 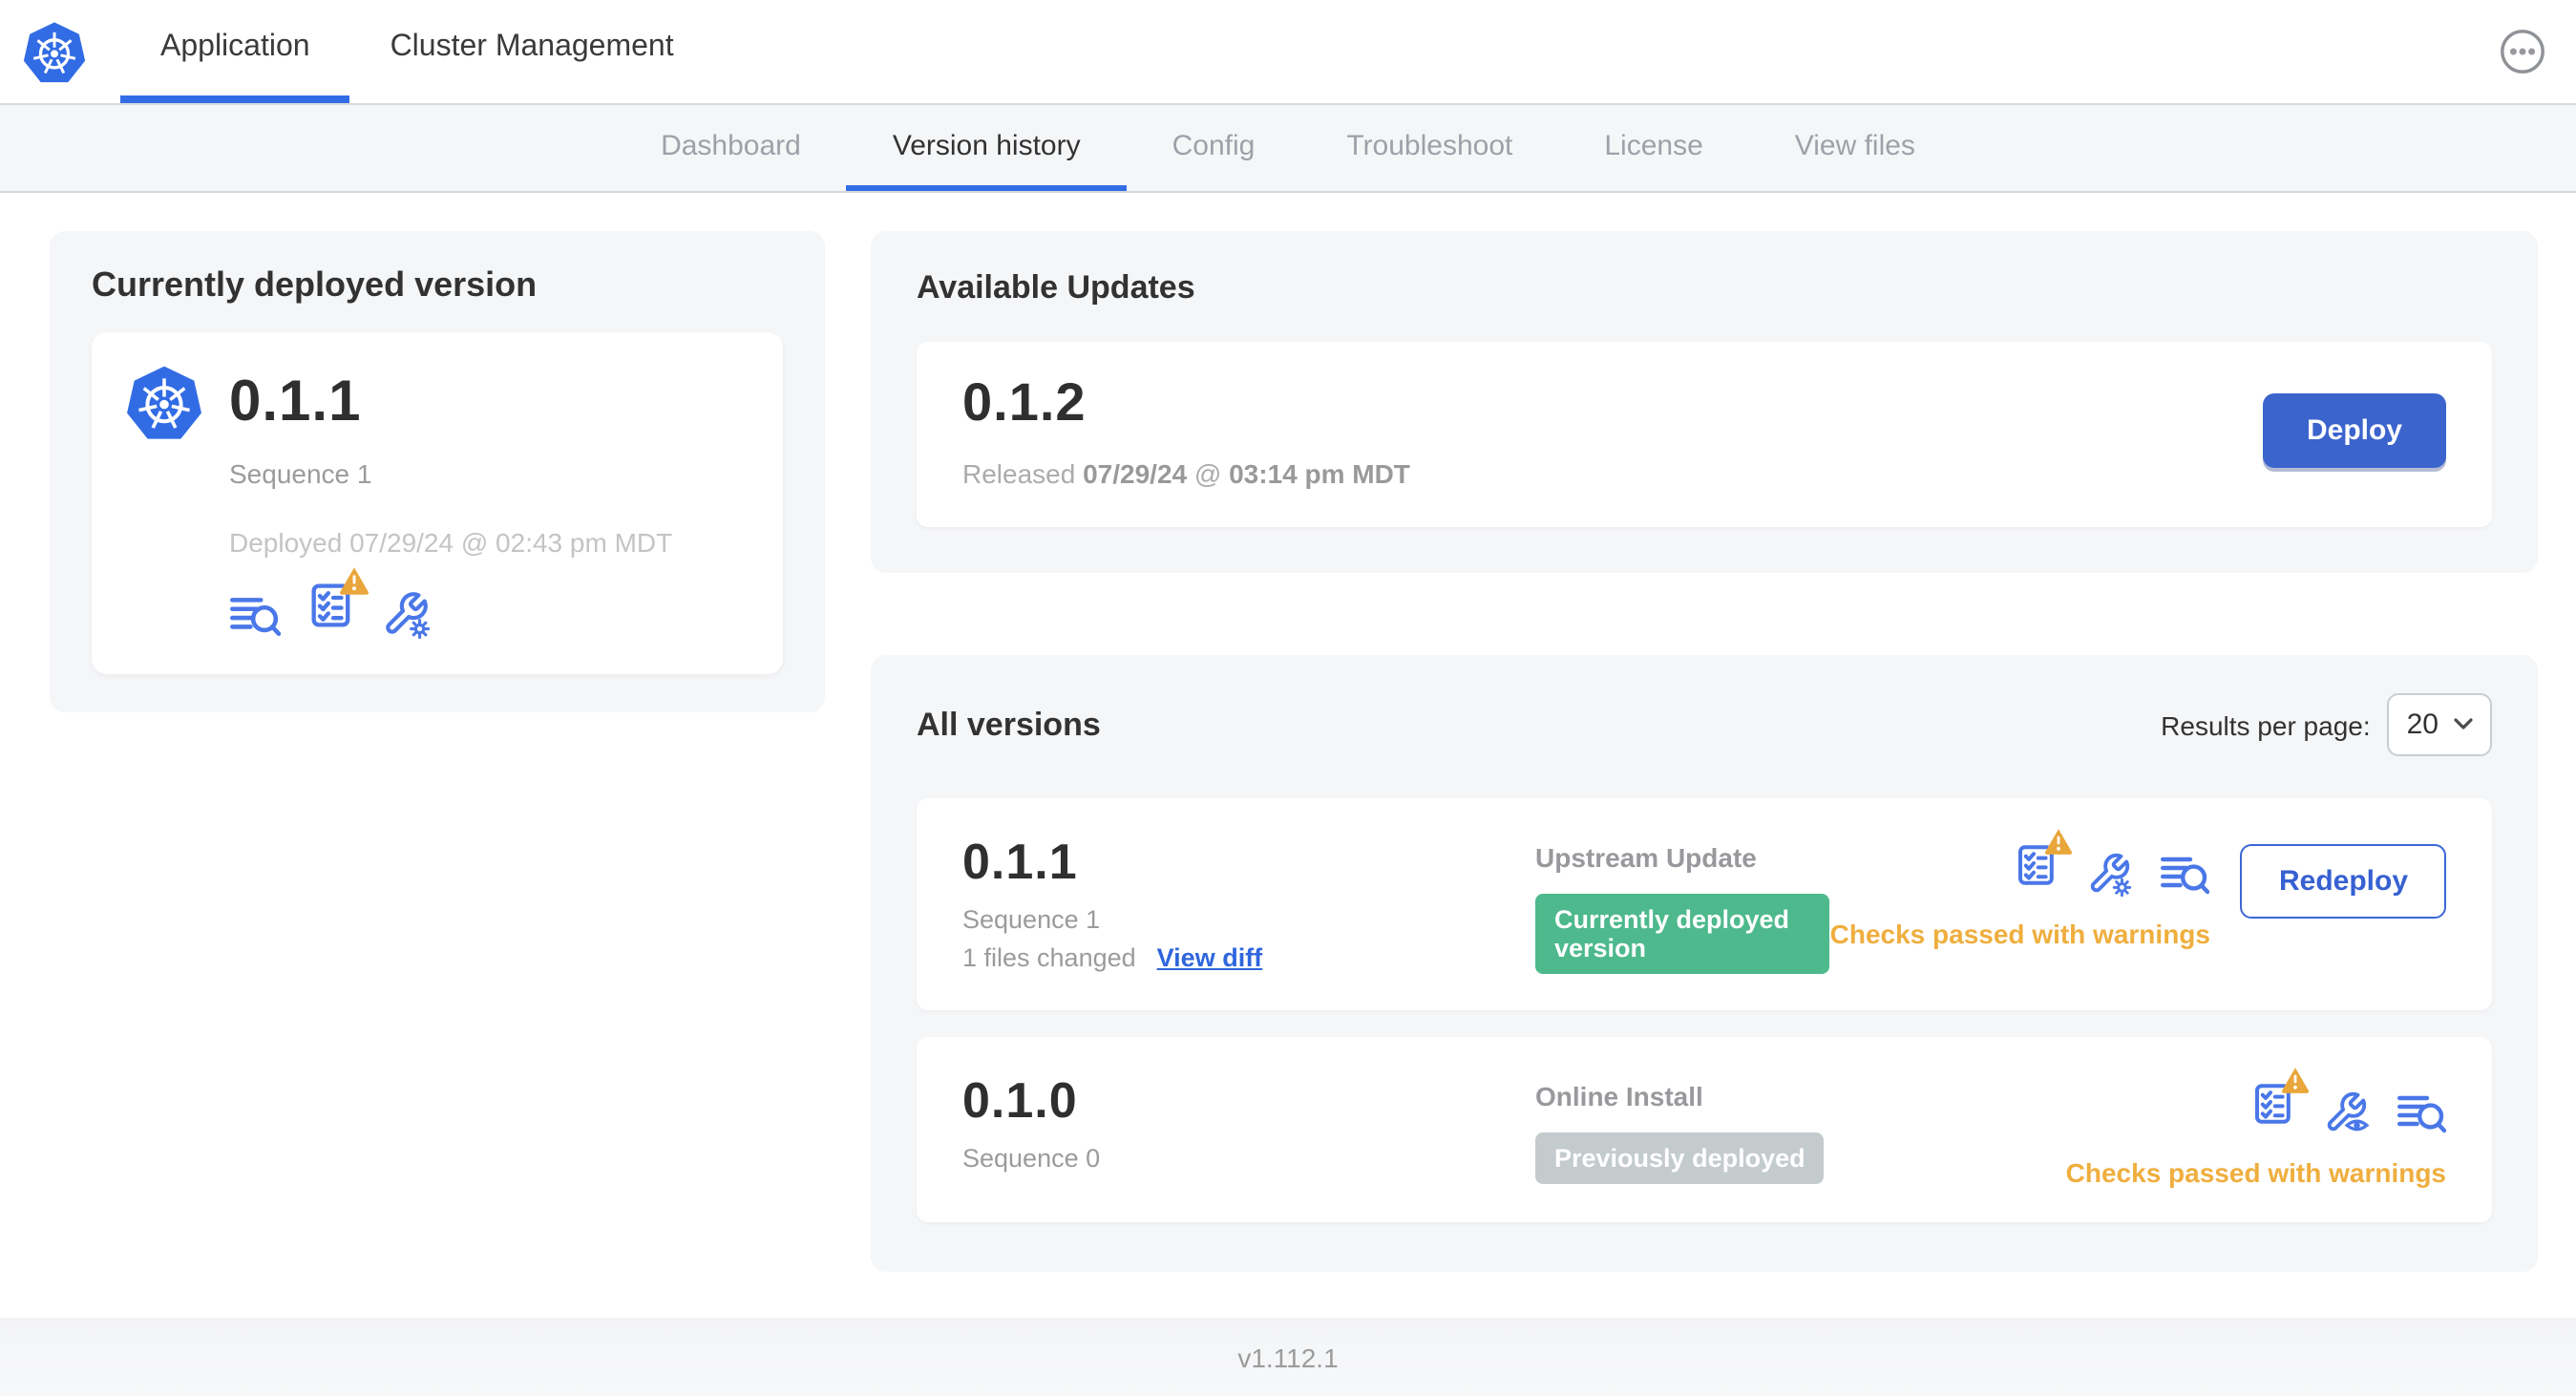 I want to click on kubernetes-logo-icon, so click(x=54, y=51).